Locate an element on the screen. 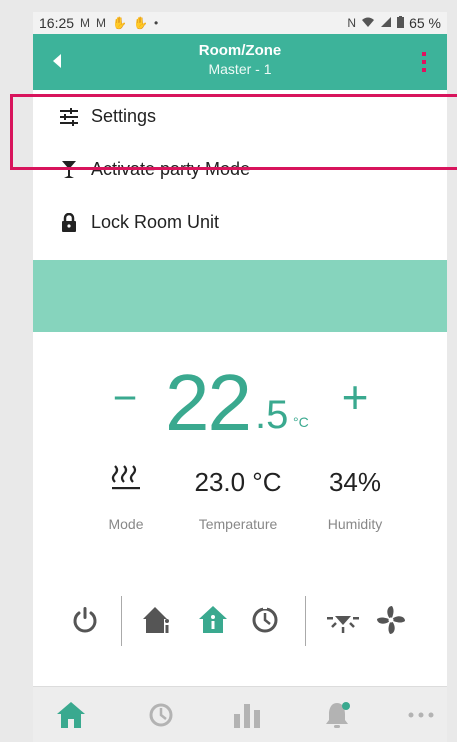 This screenshot has height=742, width=457. decrease-temp-button: − is located at coordinates (125, 399).